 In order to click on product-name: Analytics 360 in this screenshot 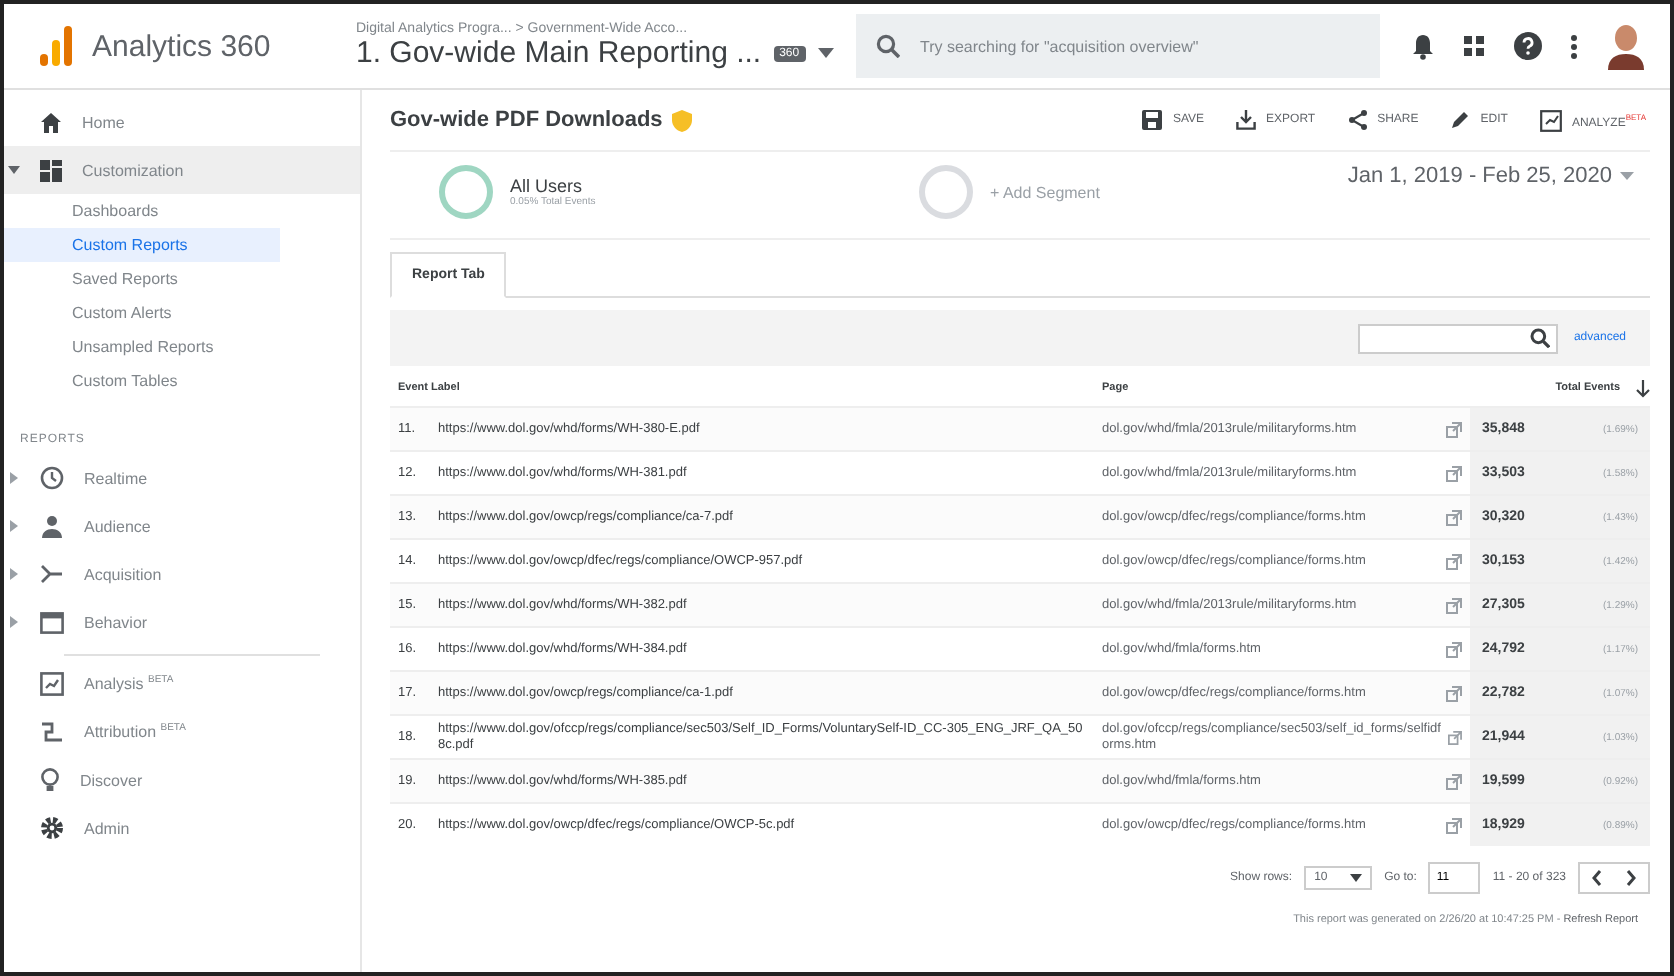, I will do `click(181, 46)`.